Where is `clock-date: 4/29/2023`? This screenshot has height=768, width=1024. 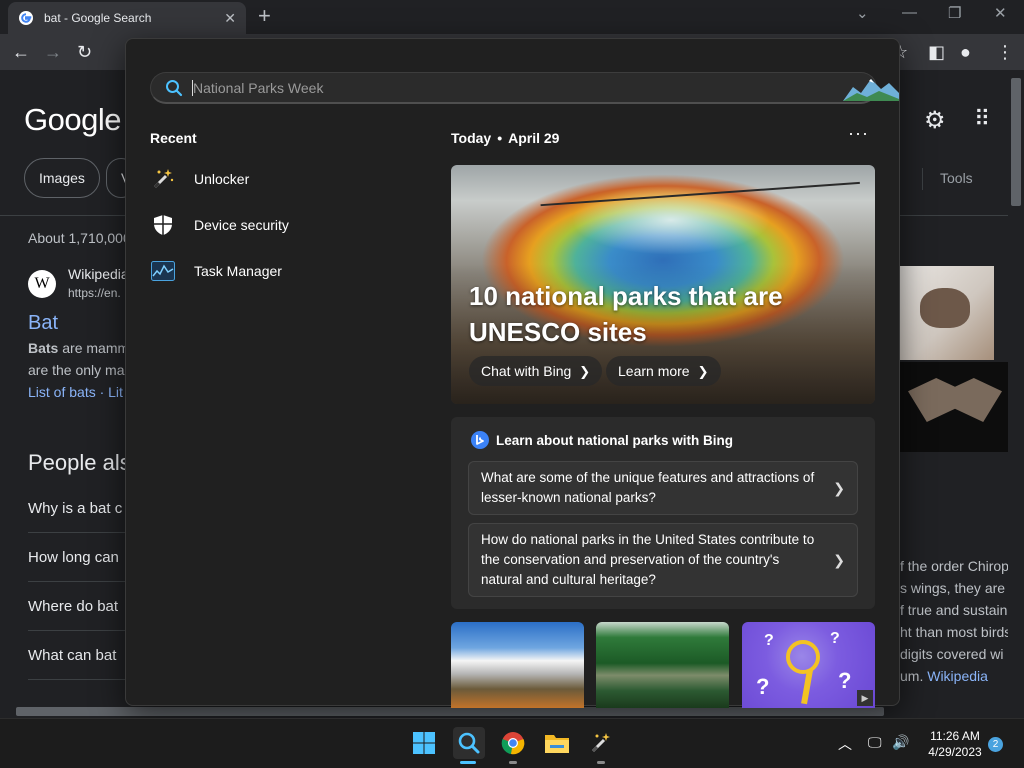 clock-date: 4/29/2023 is located at coordinates (955, 752).